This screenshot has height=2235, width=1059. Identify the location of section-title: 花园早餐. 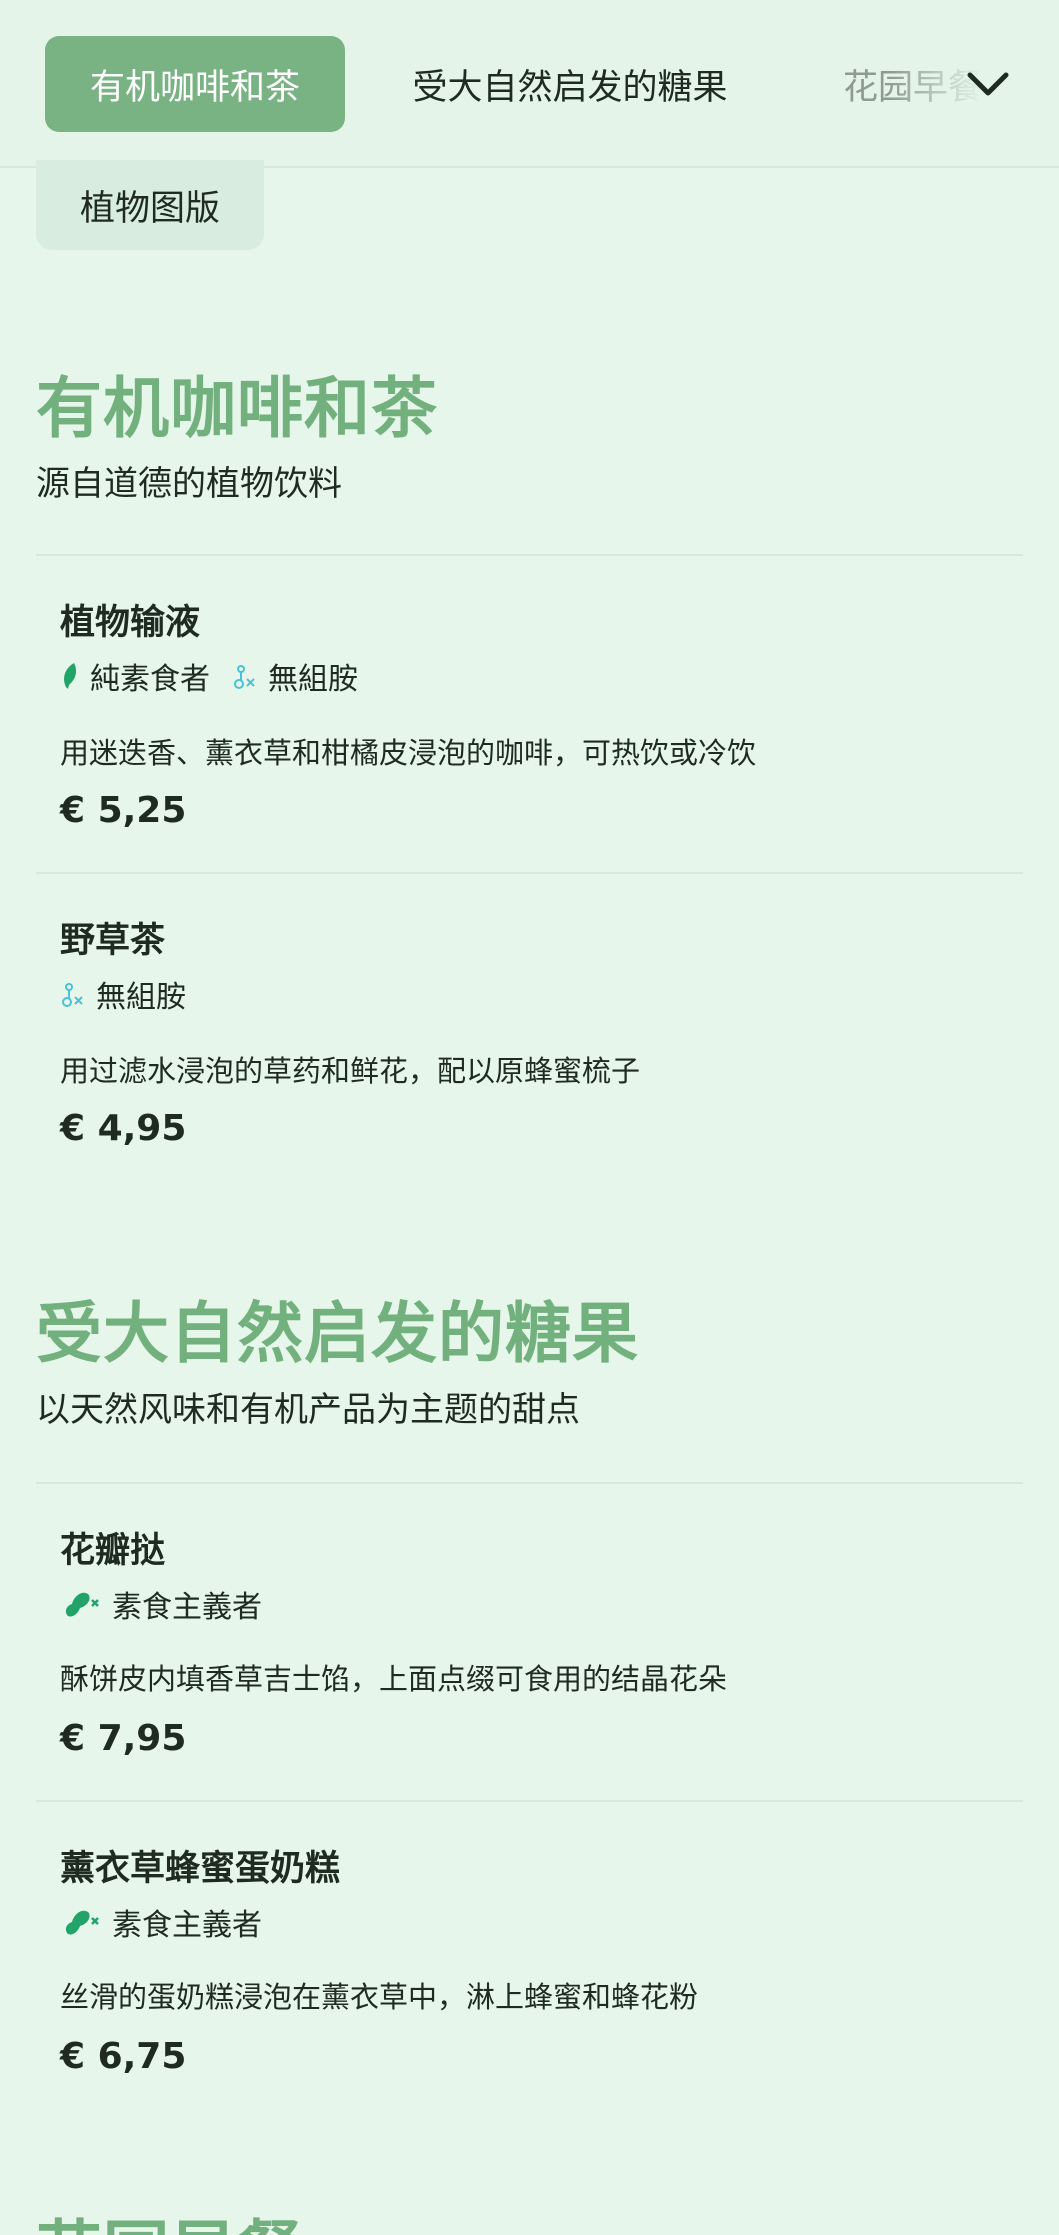
(170, 2216).